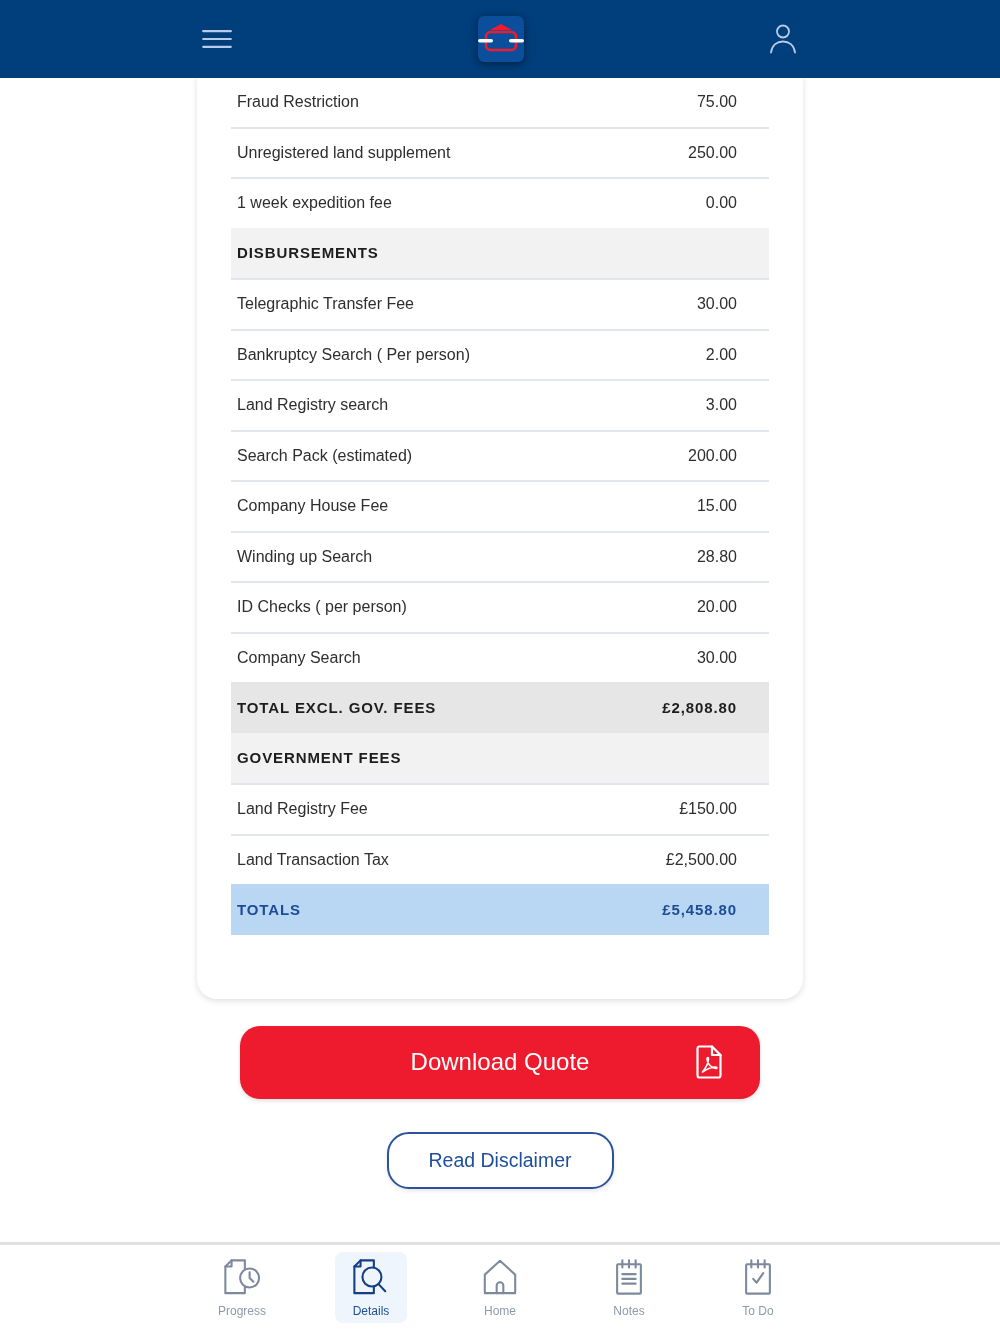 This screenshot has width=1000, height=1334. I want to click on nav-tab: Details, so click(371, 1287).